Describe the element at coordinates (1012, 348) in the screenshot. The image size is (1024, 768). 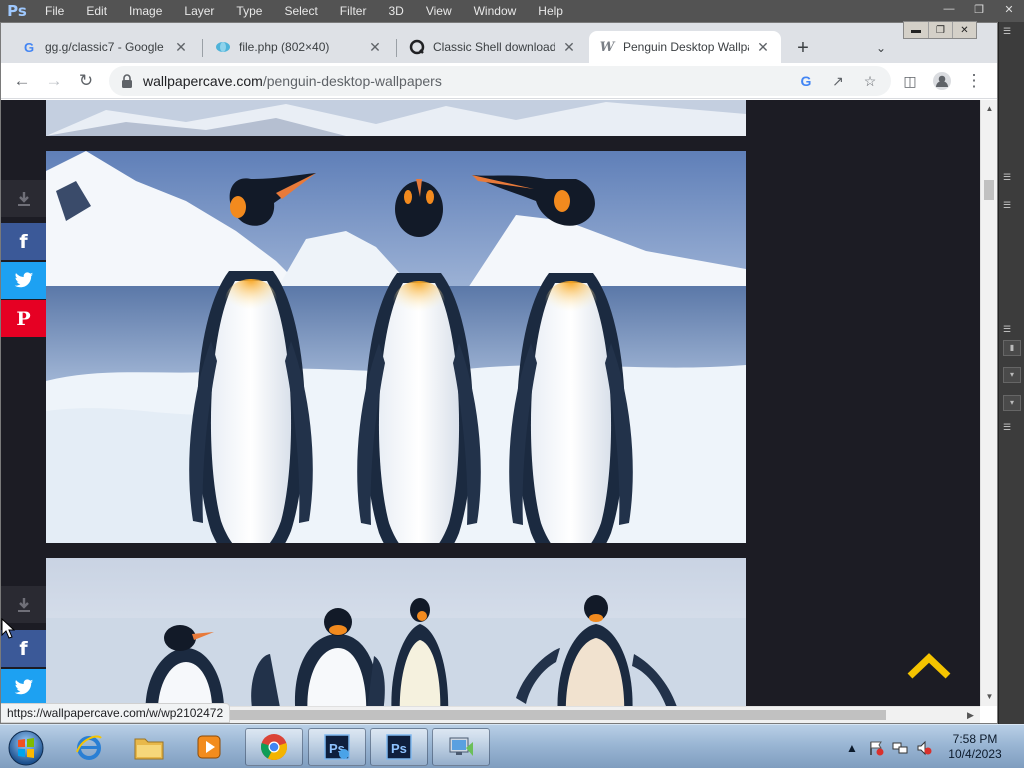
I see `panel-slider-icon: ▮` at that location.